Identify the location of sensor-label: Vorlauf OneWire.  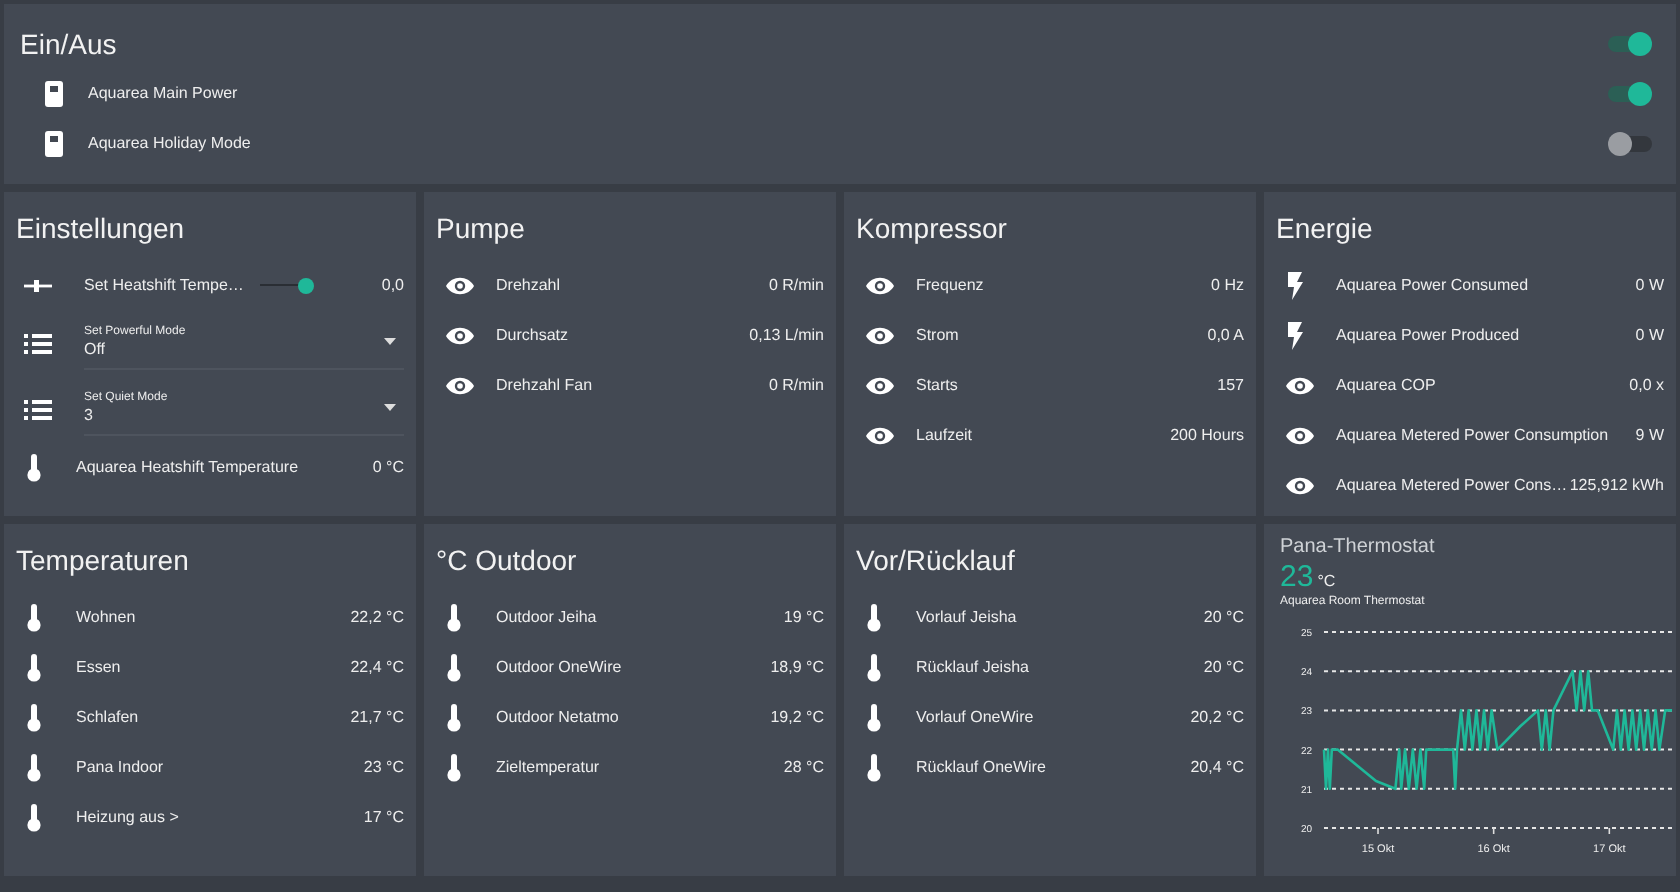
(976, 717).